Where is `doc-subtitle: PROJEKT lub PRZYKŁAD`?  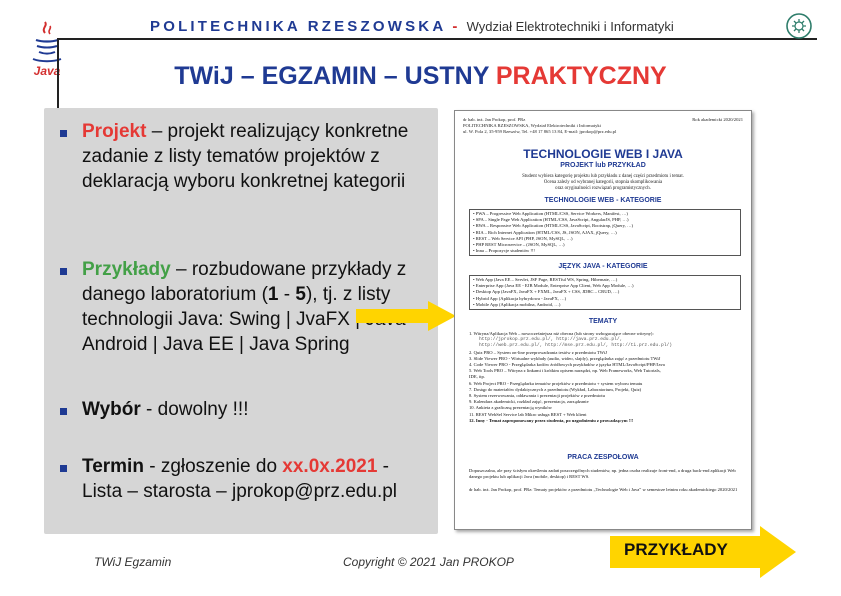 doc-subtitle: PROJEKT lub PRZYKŁAD is located at coordinates (603, 165).